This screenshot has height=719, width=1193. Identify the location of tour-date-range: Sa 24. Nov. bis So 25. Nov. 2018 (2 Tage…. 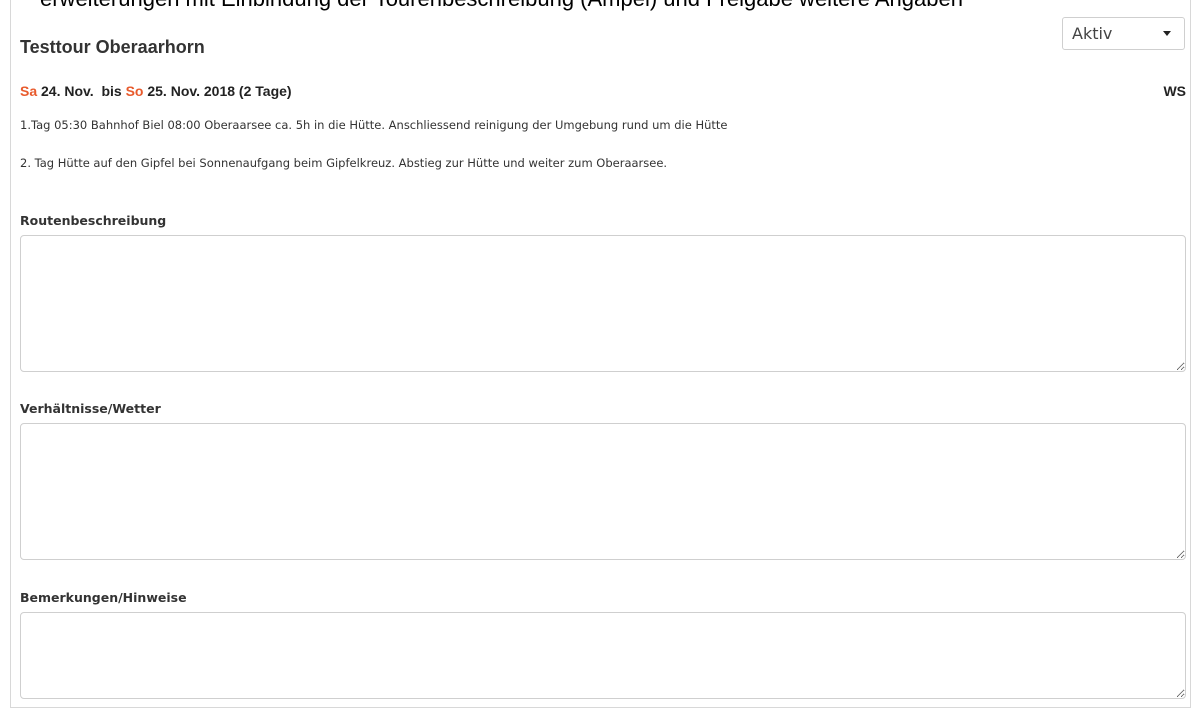
(156, 91).